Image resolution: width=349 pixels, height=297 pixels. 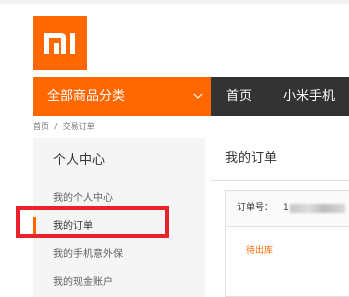 What do you see at coordinates (174, 2) in the screenshot?
I see `browser-top-strip` at bounding box center [174, 2].